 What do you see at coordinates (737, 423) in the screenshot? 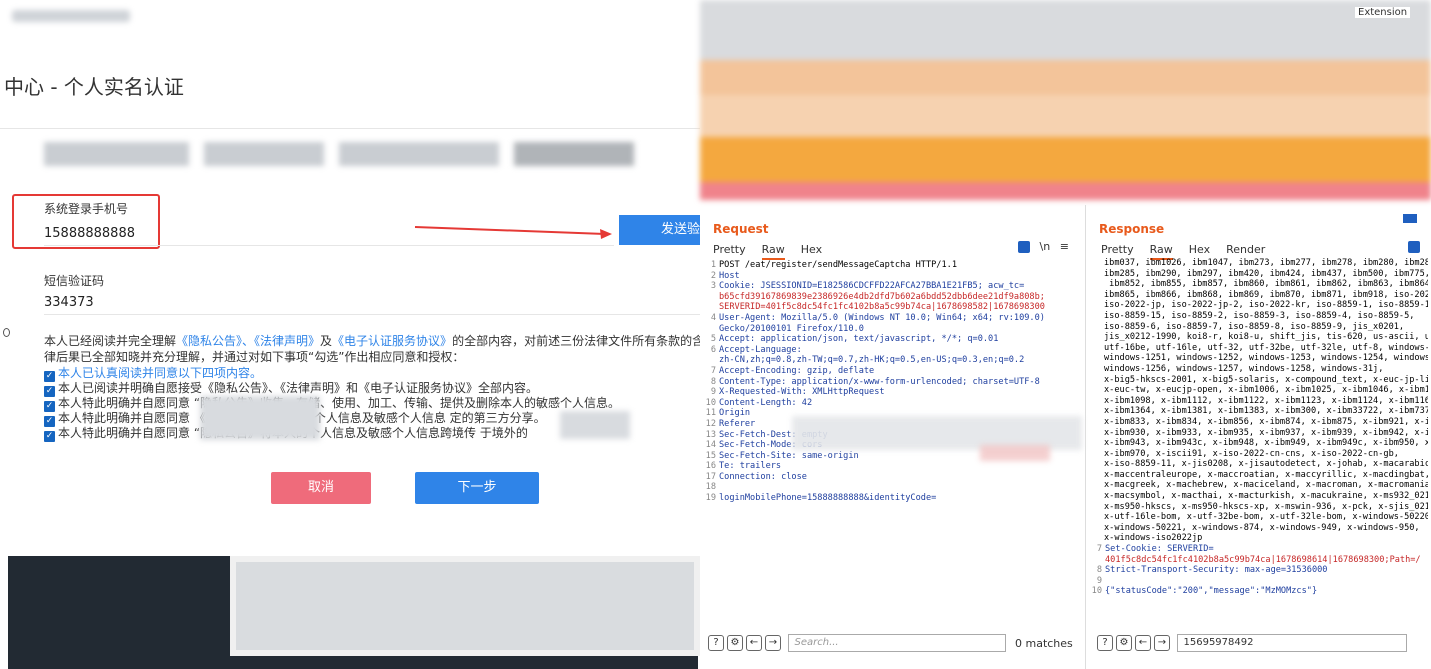
I see `line-text: Referer` at bounding box center [737, 423].